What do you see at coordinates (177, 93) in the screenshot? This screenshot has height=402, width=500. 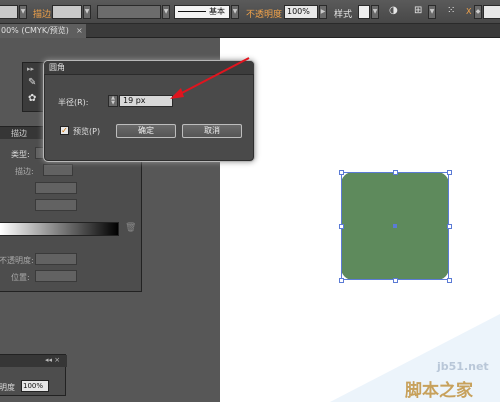 I see `arrow-head` at bounding box center [177, 93].